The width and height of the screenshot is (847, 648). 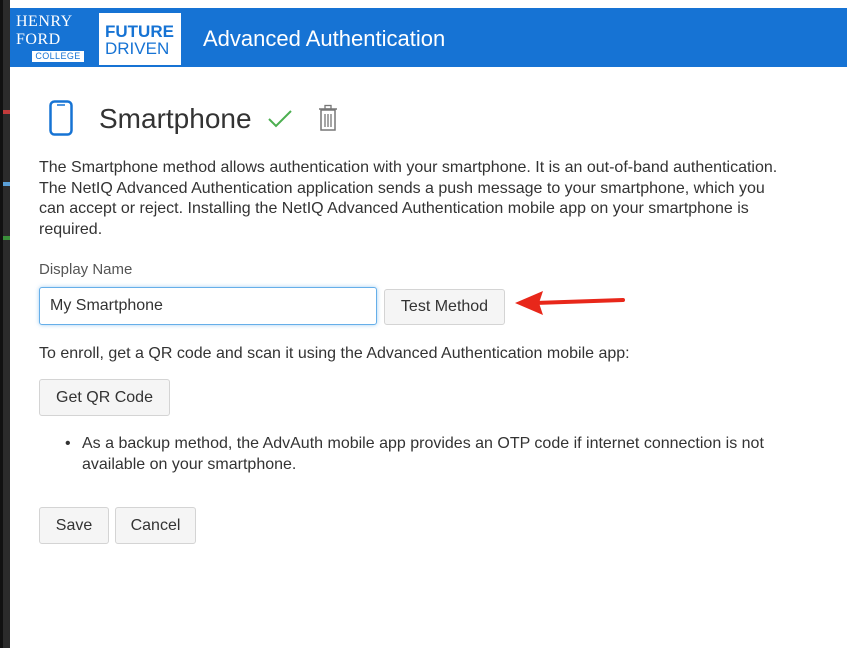 What do you see at coordinates (570, 303) in the screenshot?
I see `red-arrow-annotation` at bounding box center [570, 303].